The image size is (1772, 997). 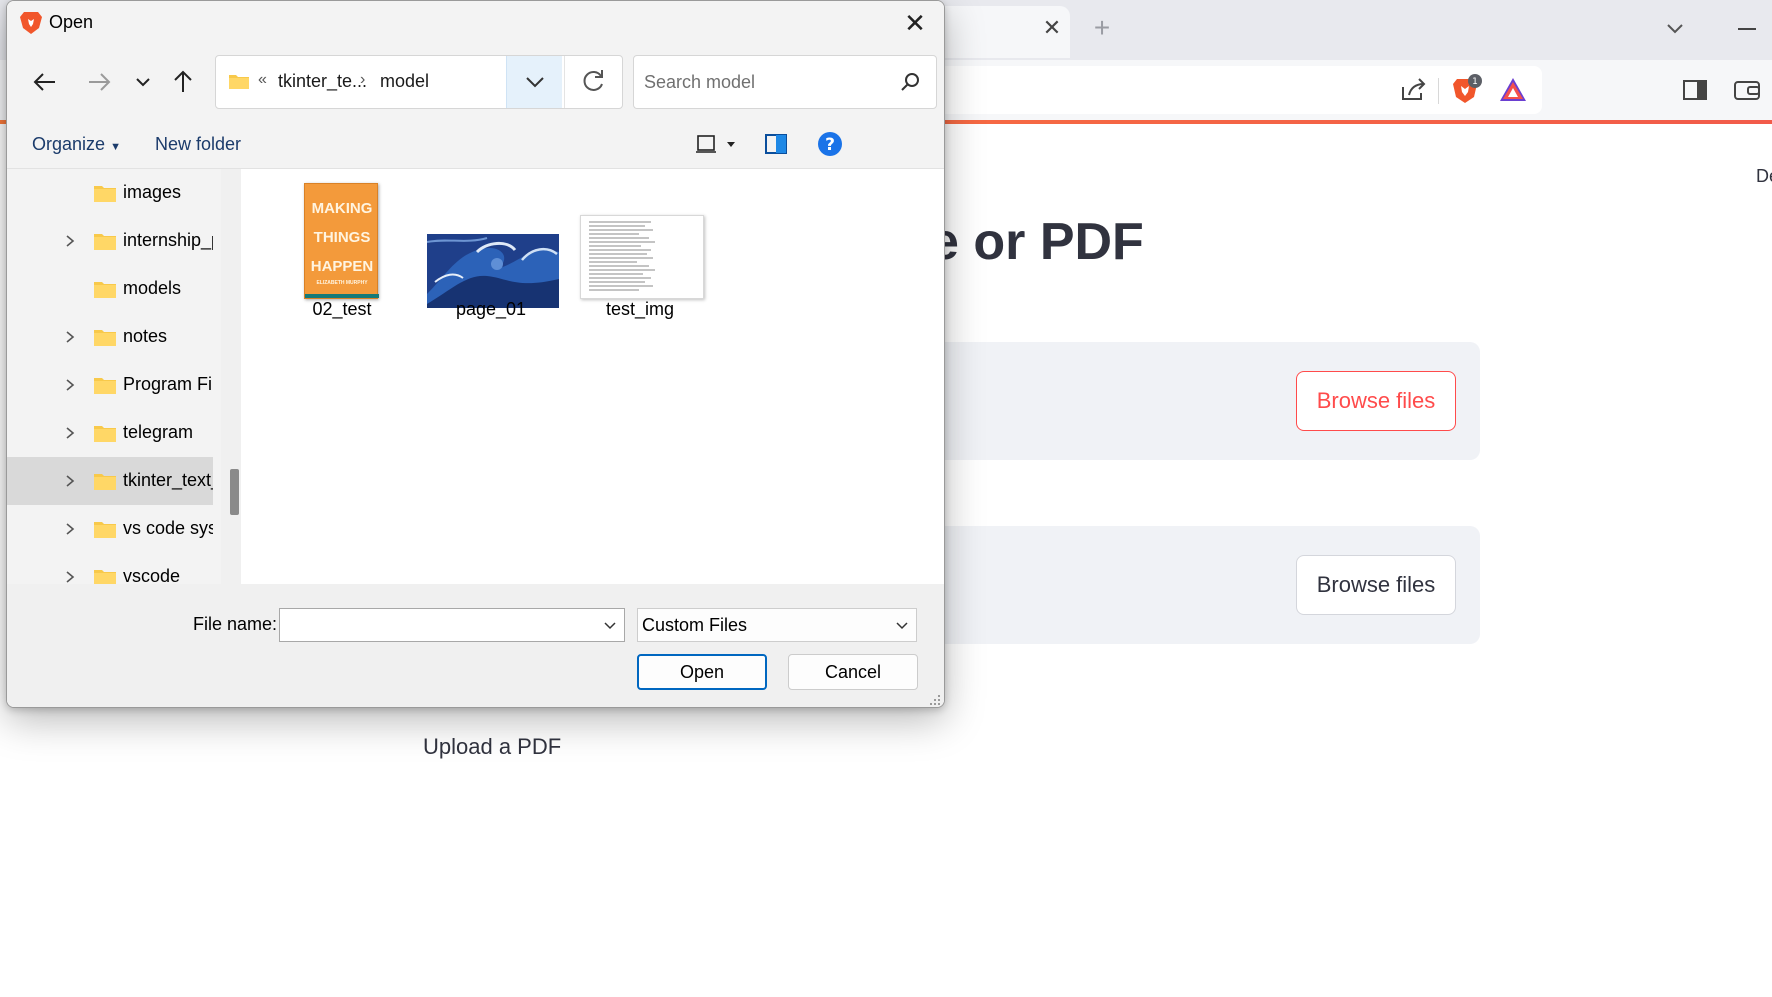 What do you see at coordinates (642, 257) in the screenshot?
I see `text-document-thumbnail` at bounding box center [642, 257].